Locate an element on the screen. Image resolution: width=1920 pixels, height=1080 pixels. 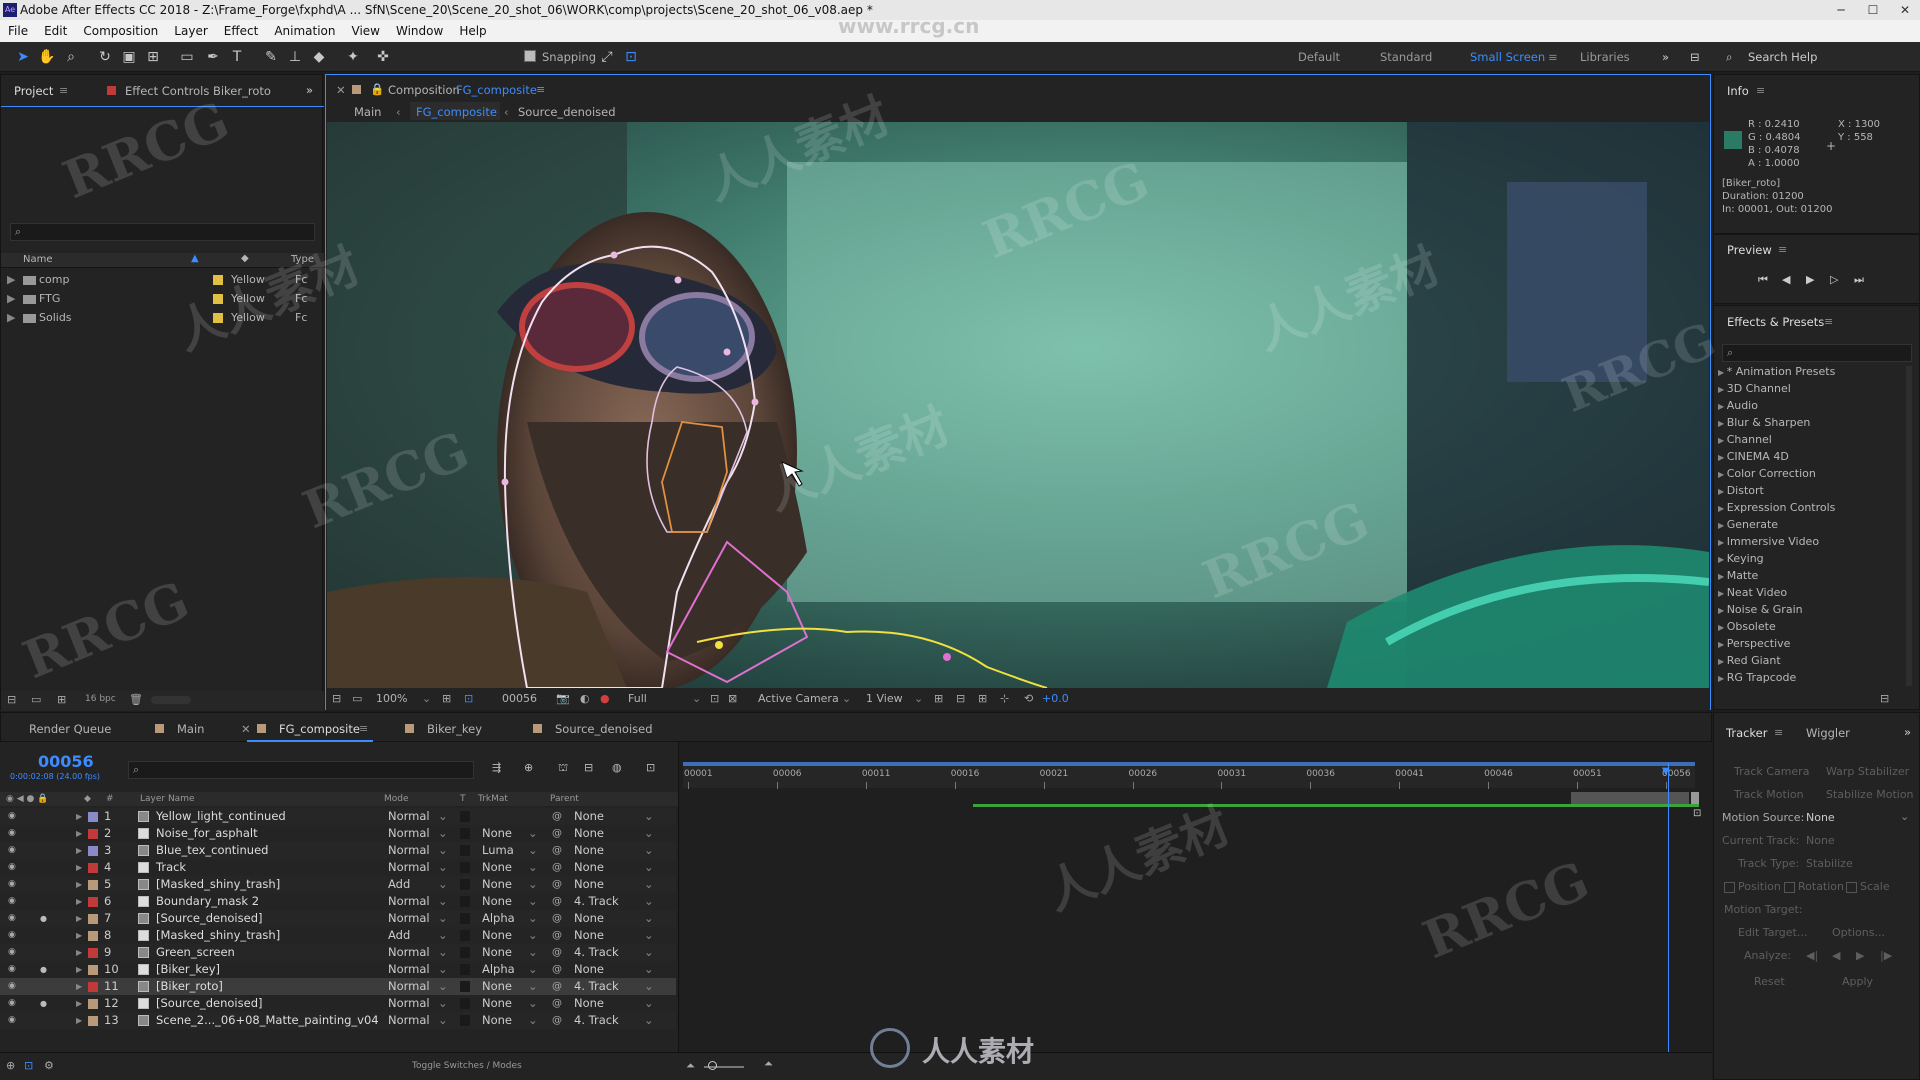
effects-category: ▶ Distort is located at coordinates (1741, 490).